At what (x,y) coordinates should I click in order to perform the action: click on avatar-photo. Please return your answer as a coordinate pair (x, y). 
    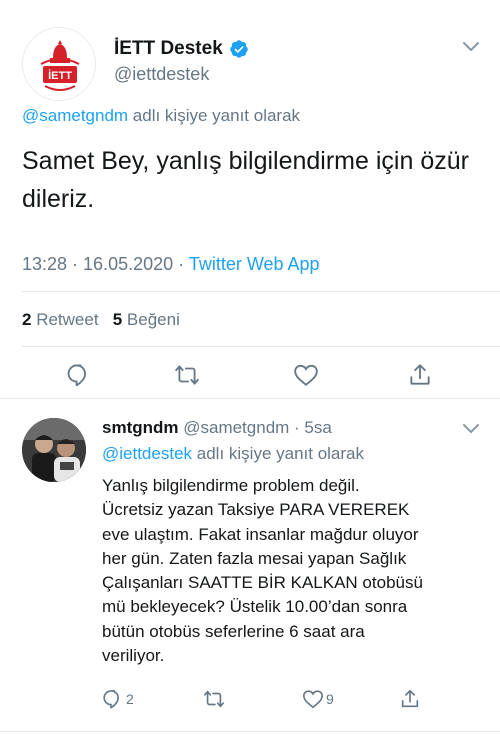
    Looking at the image, I should click on (54, 450).